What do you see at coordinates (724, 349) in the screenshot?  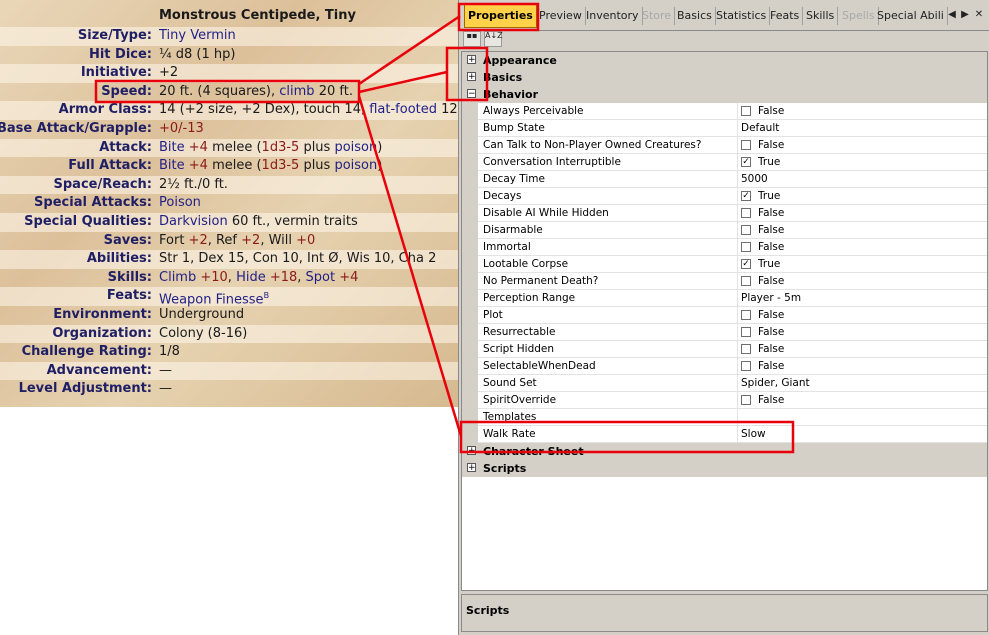 I see `property-row: Script Hidden False` at bounding box center [724, 349].